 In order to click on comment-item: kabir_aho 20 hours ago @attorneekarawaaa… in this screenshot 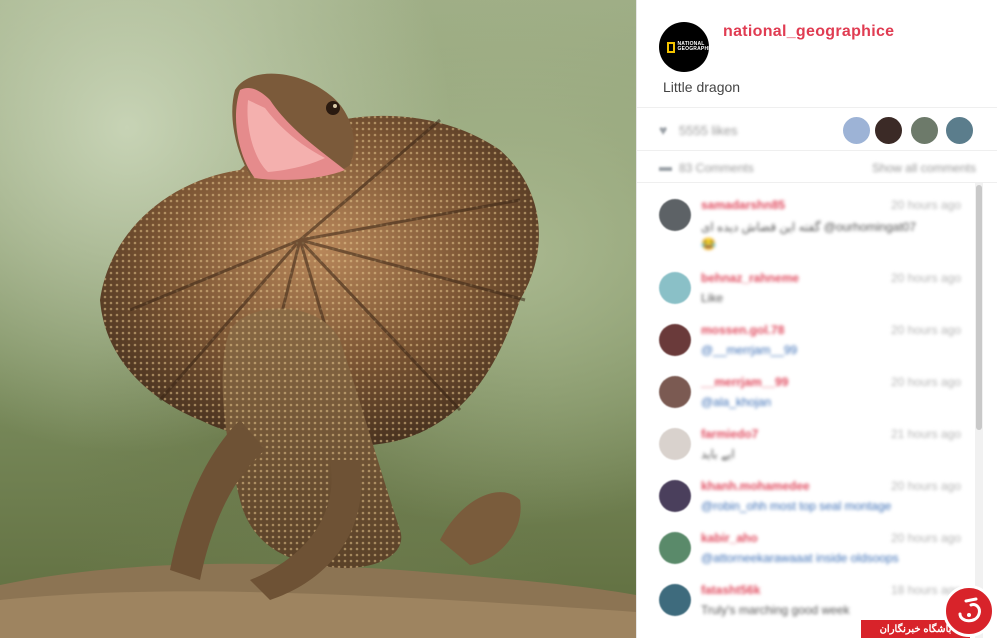, I will do `click(810, 551)`.